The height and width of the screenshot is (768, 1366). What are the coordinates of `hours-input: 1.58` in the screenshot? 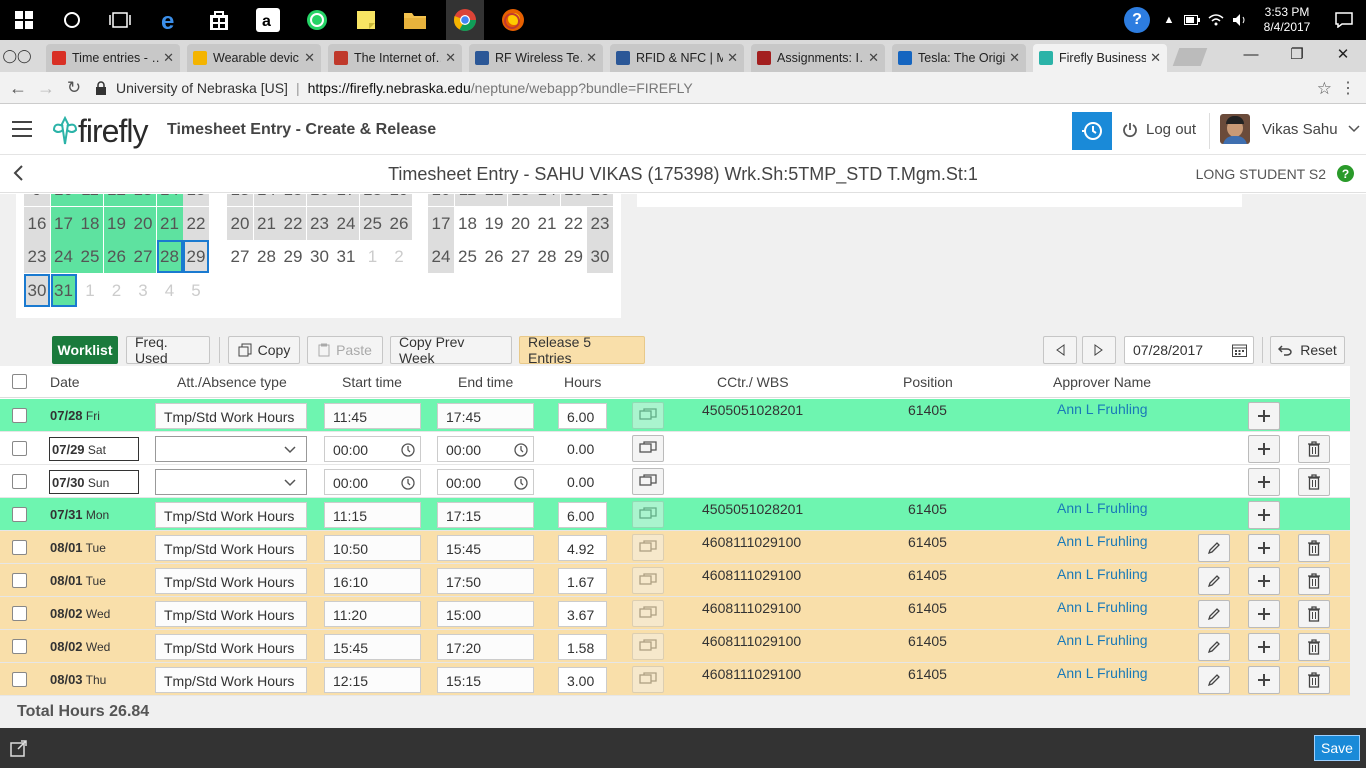 It's located at (582, 647).